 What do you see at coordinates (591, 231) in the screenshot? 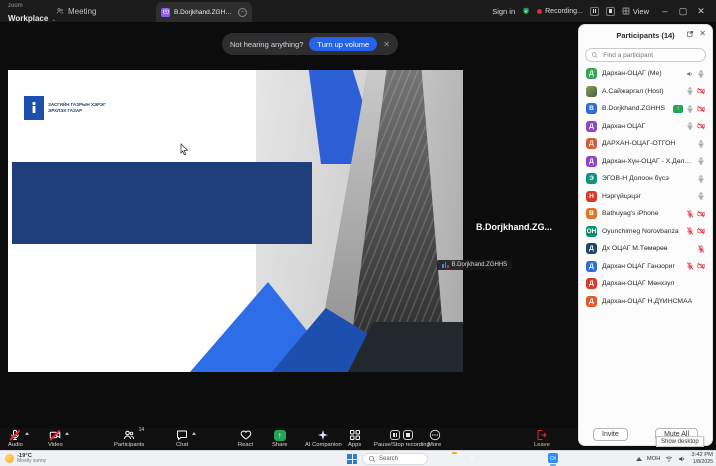
I see `avatar: ОН` at bounding box center [591, 231].